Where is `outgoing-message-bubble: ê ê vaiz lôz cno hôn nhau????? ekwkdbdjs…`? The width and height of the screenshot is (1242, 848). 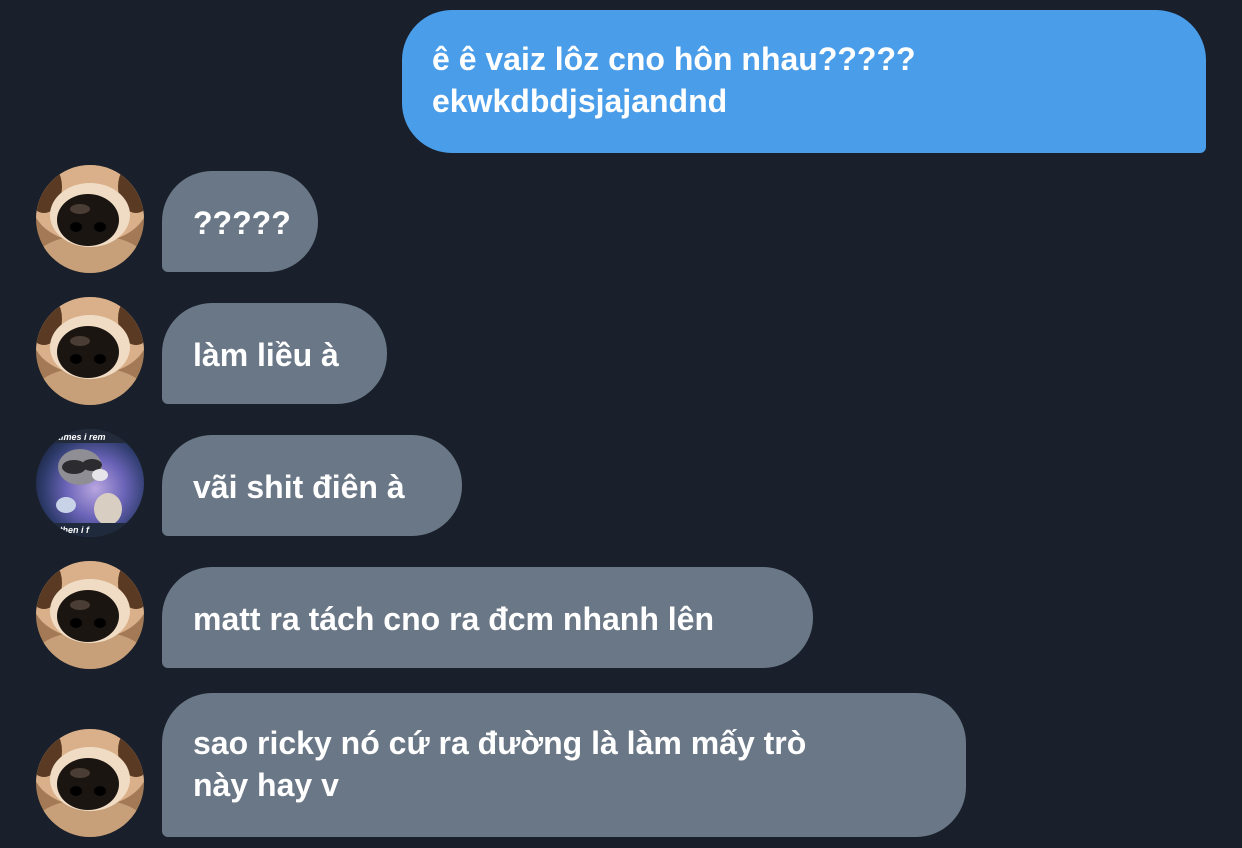
outgoing-message-bubble: ê ê vaiz lôz cno hôn nhau????? ekwkdbdjs… is located at coordinates (804, 81).